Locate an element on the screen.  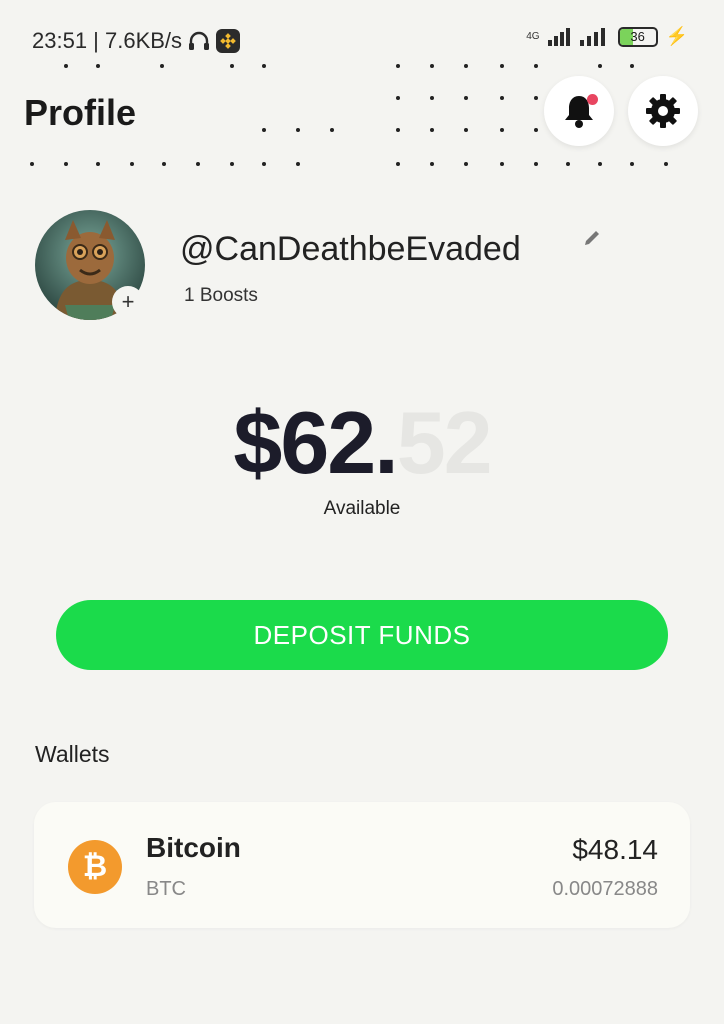
balance-amount: $62.52 is located at coordinates (362, 443).